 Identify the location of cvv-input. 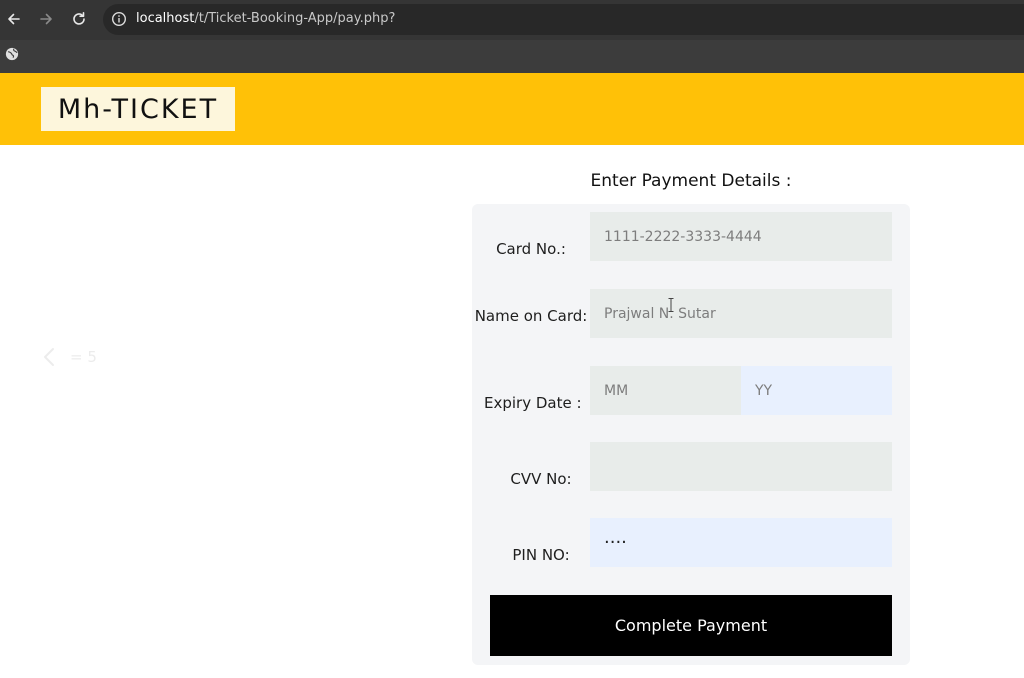
(741, 466).